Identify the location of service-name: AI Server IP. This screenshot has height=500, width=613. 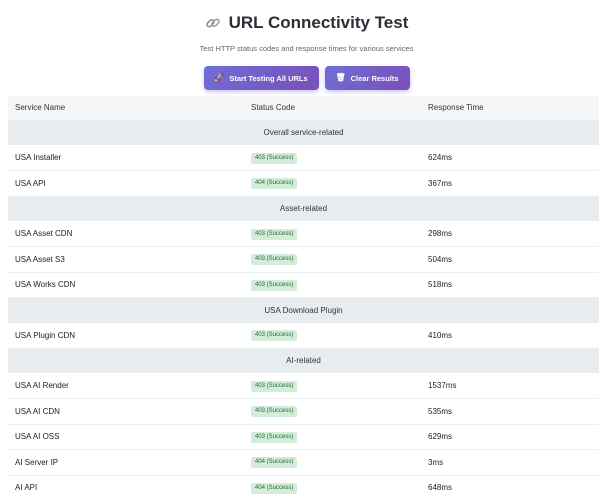
(37, 462).